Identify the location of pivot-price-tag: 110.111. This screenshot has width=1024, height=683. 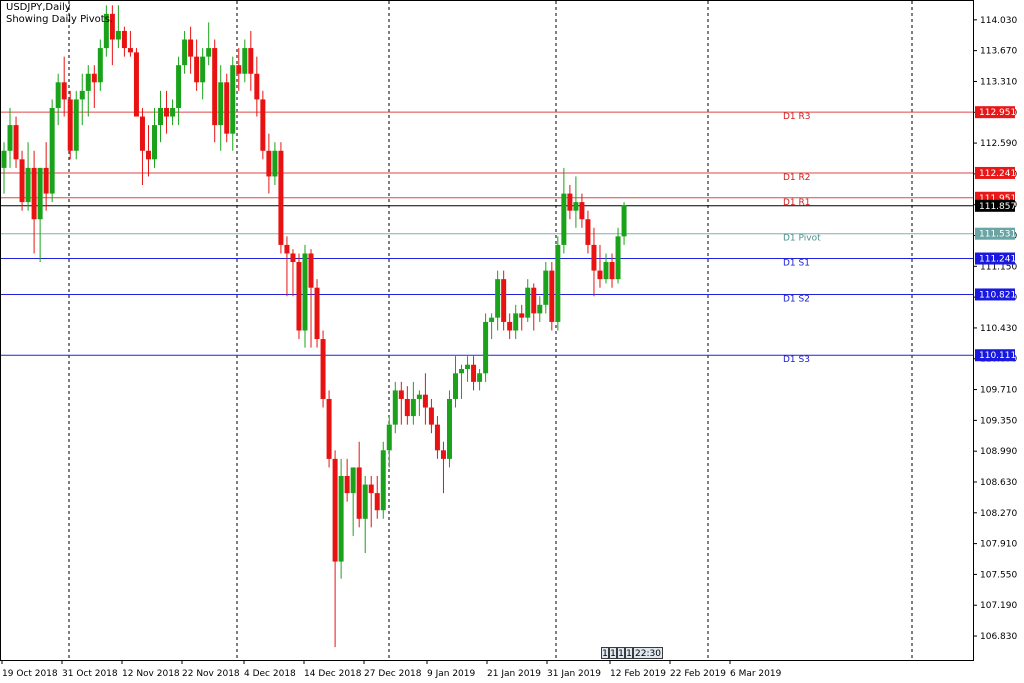
(997, 356).